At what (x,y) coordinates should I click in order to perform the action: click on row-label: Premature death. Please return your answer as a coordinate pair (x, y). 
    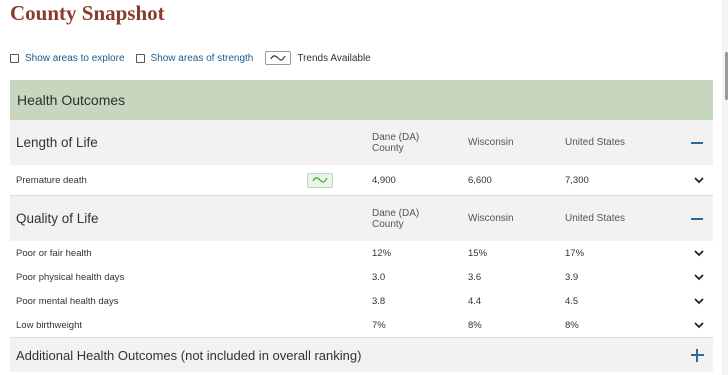
    Looking at the image, I should click on (51, 180).